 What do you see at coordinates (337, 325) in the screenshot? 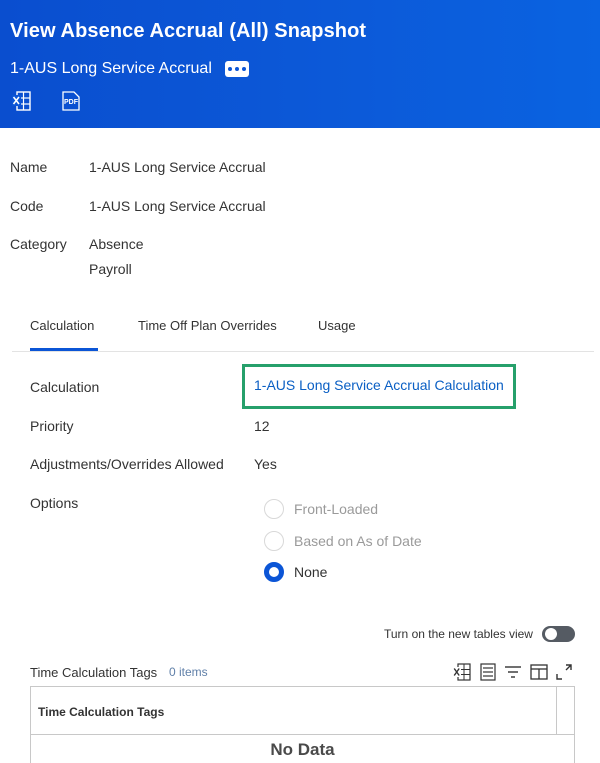
I see `tab-usage: Usage` at bounding box center [337, 325].